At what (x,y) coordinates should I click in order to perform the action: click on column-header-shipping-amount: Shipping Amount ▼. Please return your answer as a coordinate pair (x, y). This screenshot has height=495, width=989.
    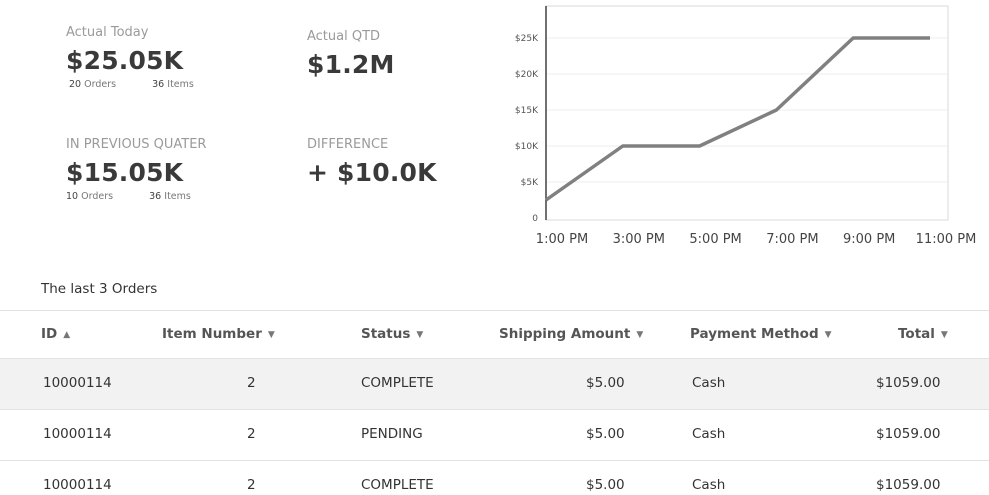
    Looking at the image, I should click on (571, 334).